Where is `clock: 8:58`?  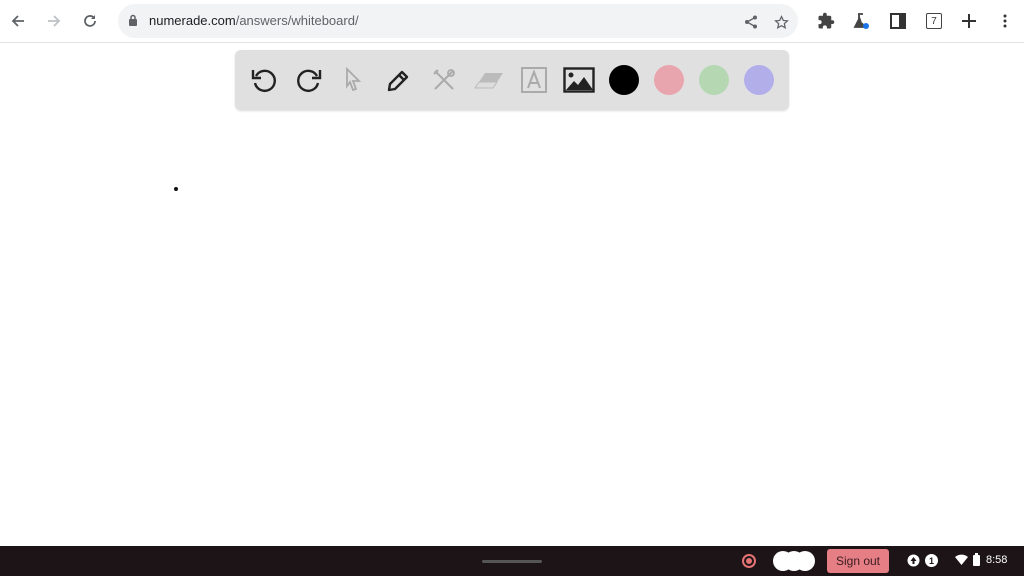 clock: 8:58 is located at coordinates (996, 560).